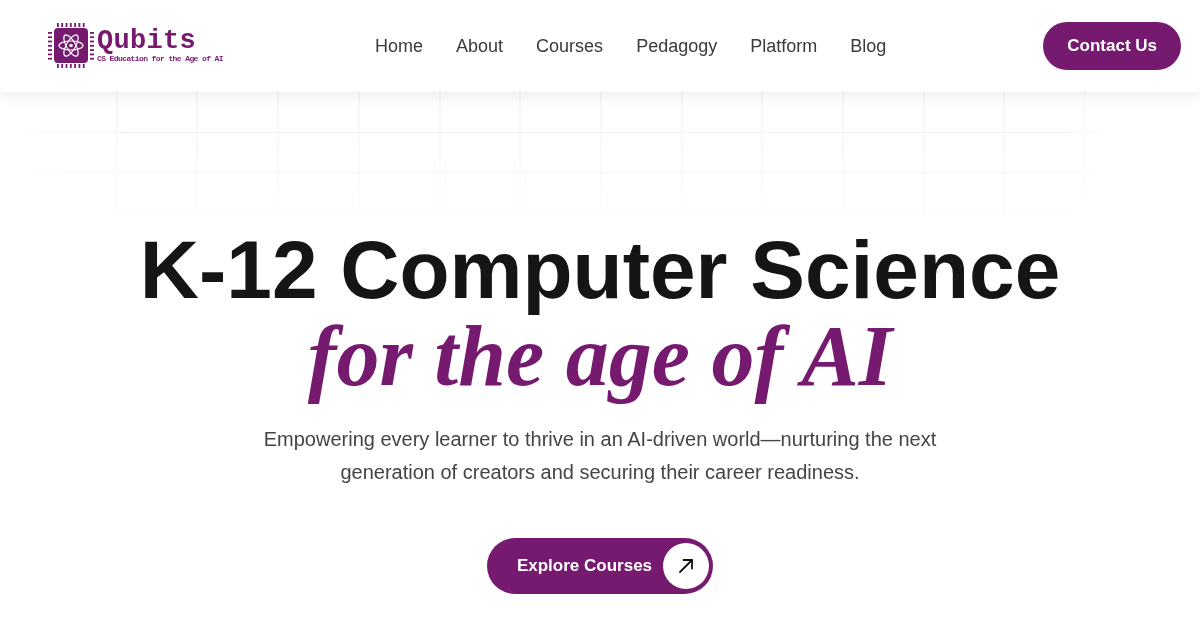 The height and width of the screenshot is (630, 1200). What do you see at coordinates (600, 269) in the screenshot?
I see `hero-heading: K-12 Computer Science` at bounding box center [600, 269].